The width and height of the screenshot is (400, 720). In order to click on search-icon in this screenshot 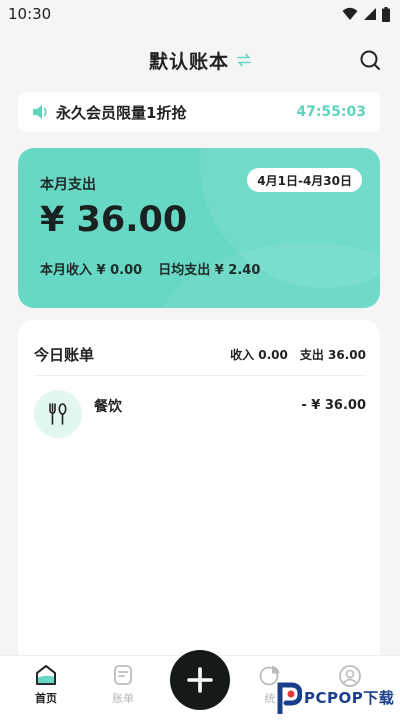, I will do `click(370, 60)`.